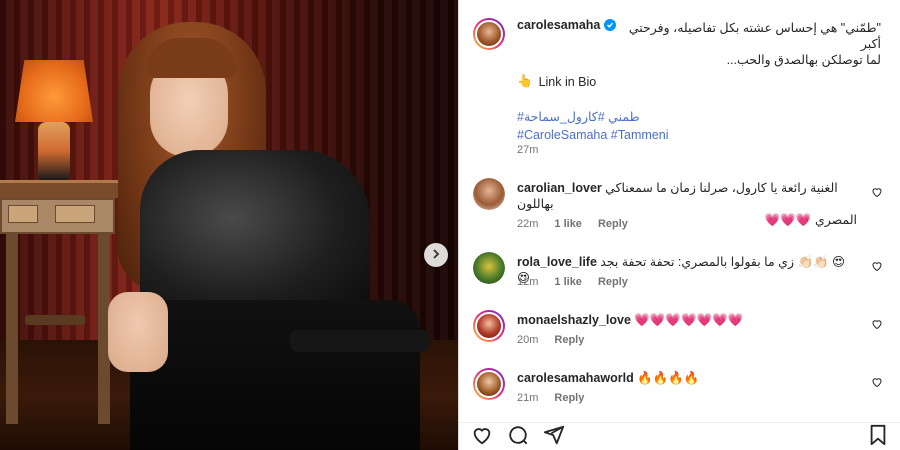 The width and height of the screenshot is (900, 450). What do you see at coordinates (550, 398) in the screenshot?
I see `comment-meta: 21m Reply` at bounding box center [550, 398].